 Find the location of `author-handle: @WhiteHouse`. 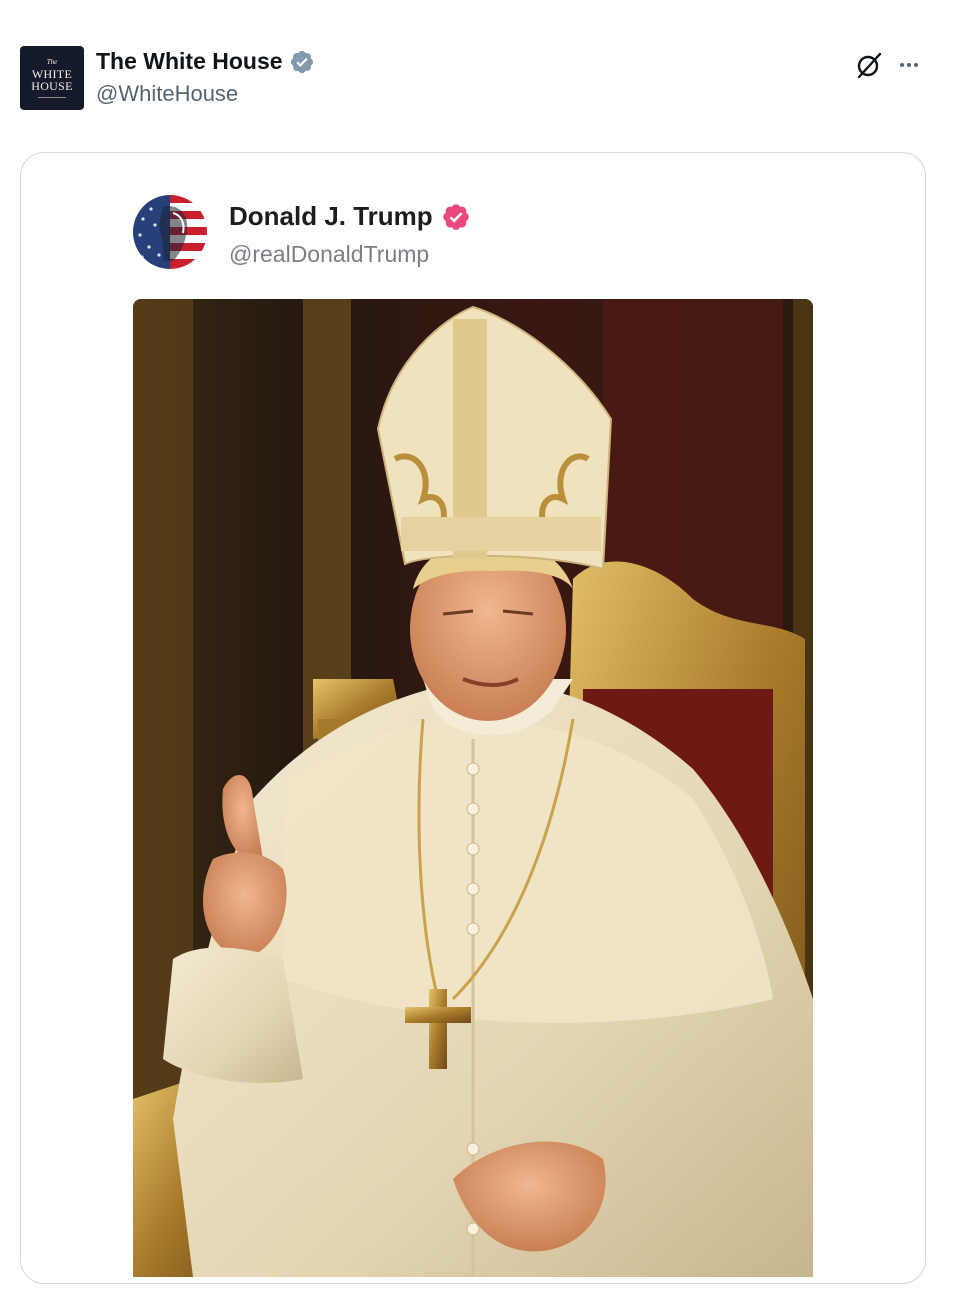

author-handle: @WhiteHouse is located at coordinates (167, 94).